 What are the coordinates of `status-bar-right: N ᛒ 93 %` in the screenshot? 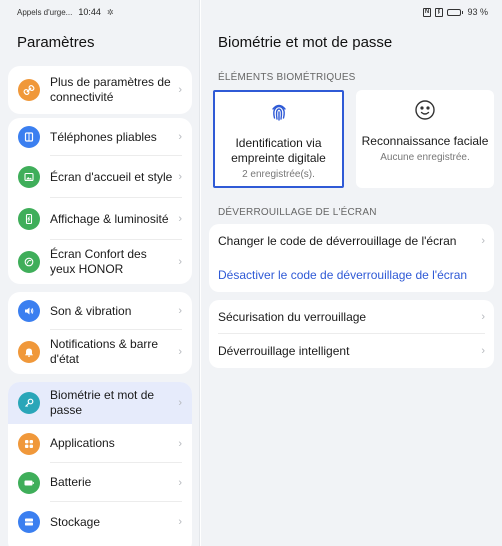 It's located at (351, 12).